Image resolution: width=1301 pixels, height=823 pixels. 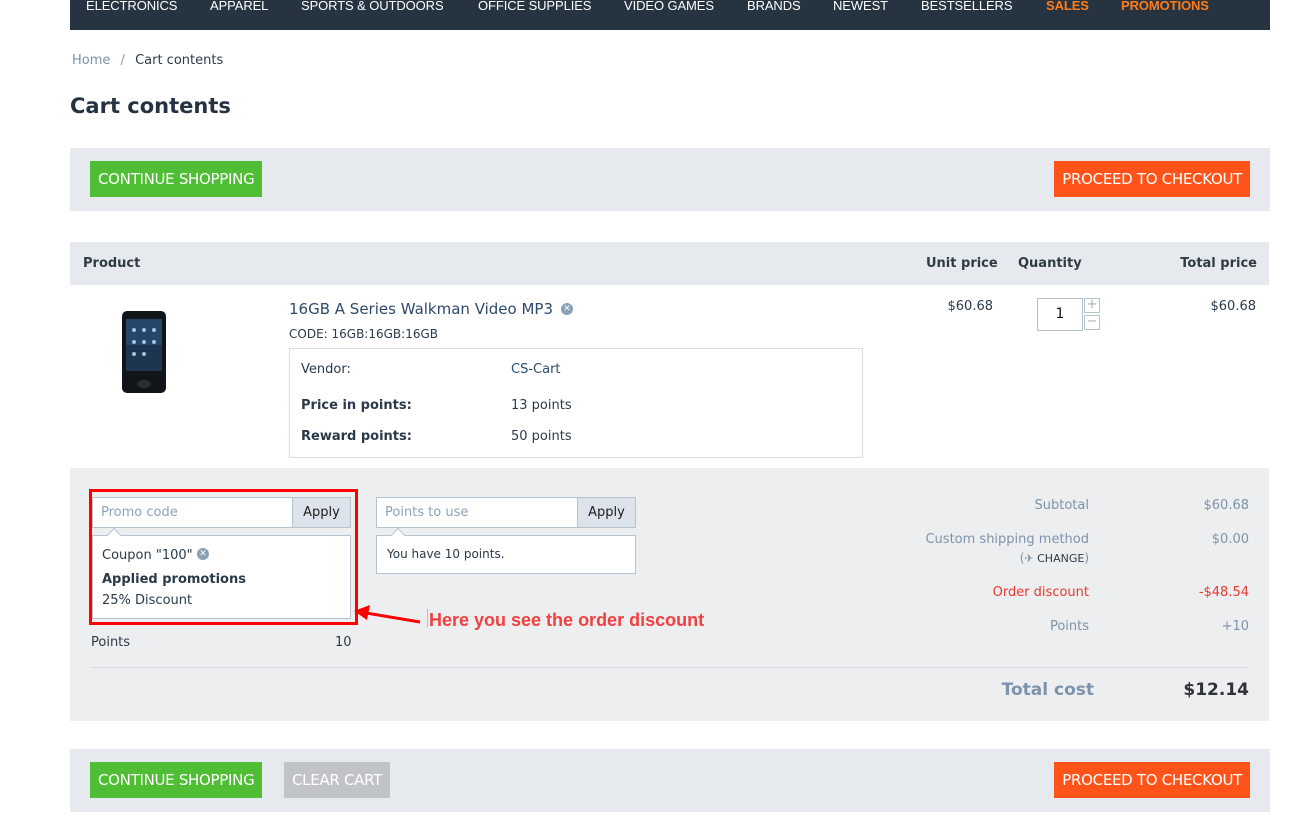 I want to click on product-name-link: 16GB A Series Walkman Video MP3, so click(x=421, y=309).